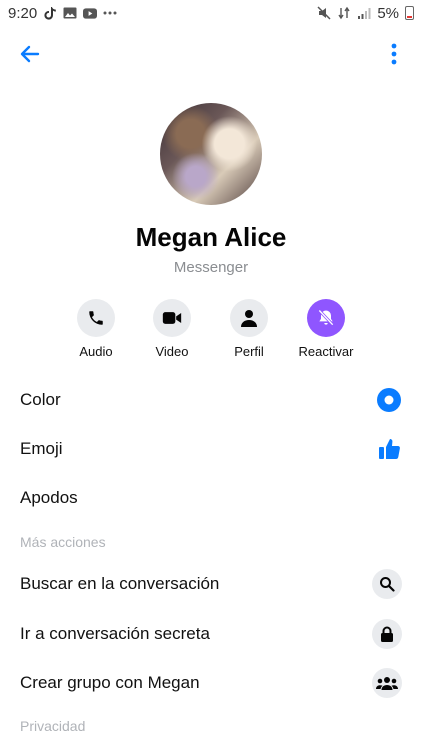 The height and width of the screenshot is (750, 422). What do you see at coordinates (70, 13) in the screenshot?
I see `image-icon` at bounding box center [70, 13].